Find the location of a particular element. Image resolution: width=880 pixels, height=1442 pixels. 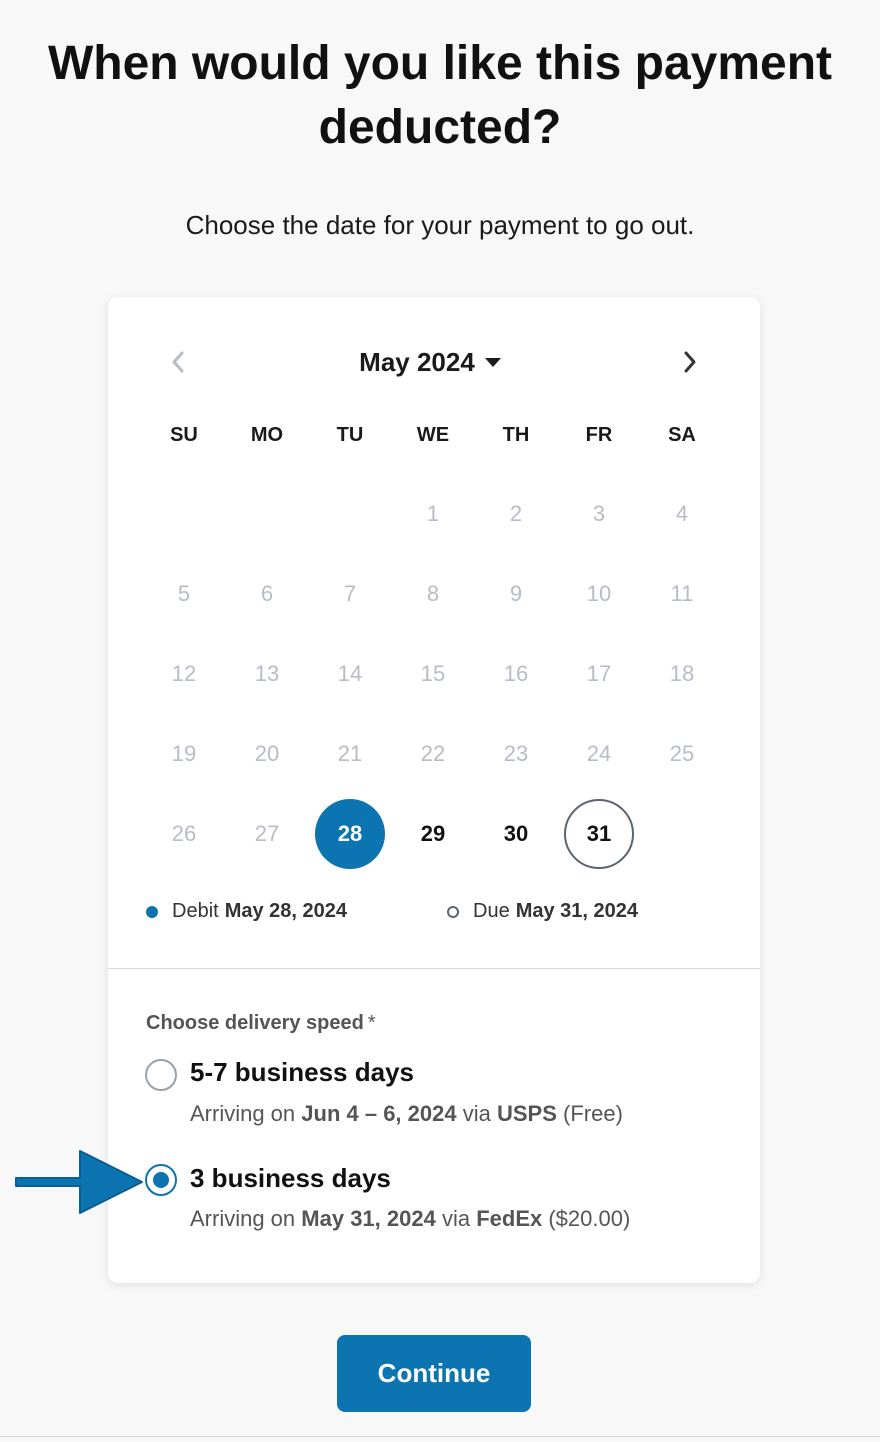

pointer-arrow-icon is located at coordinates (79, 1182).